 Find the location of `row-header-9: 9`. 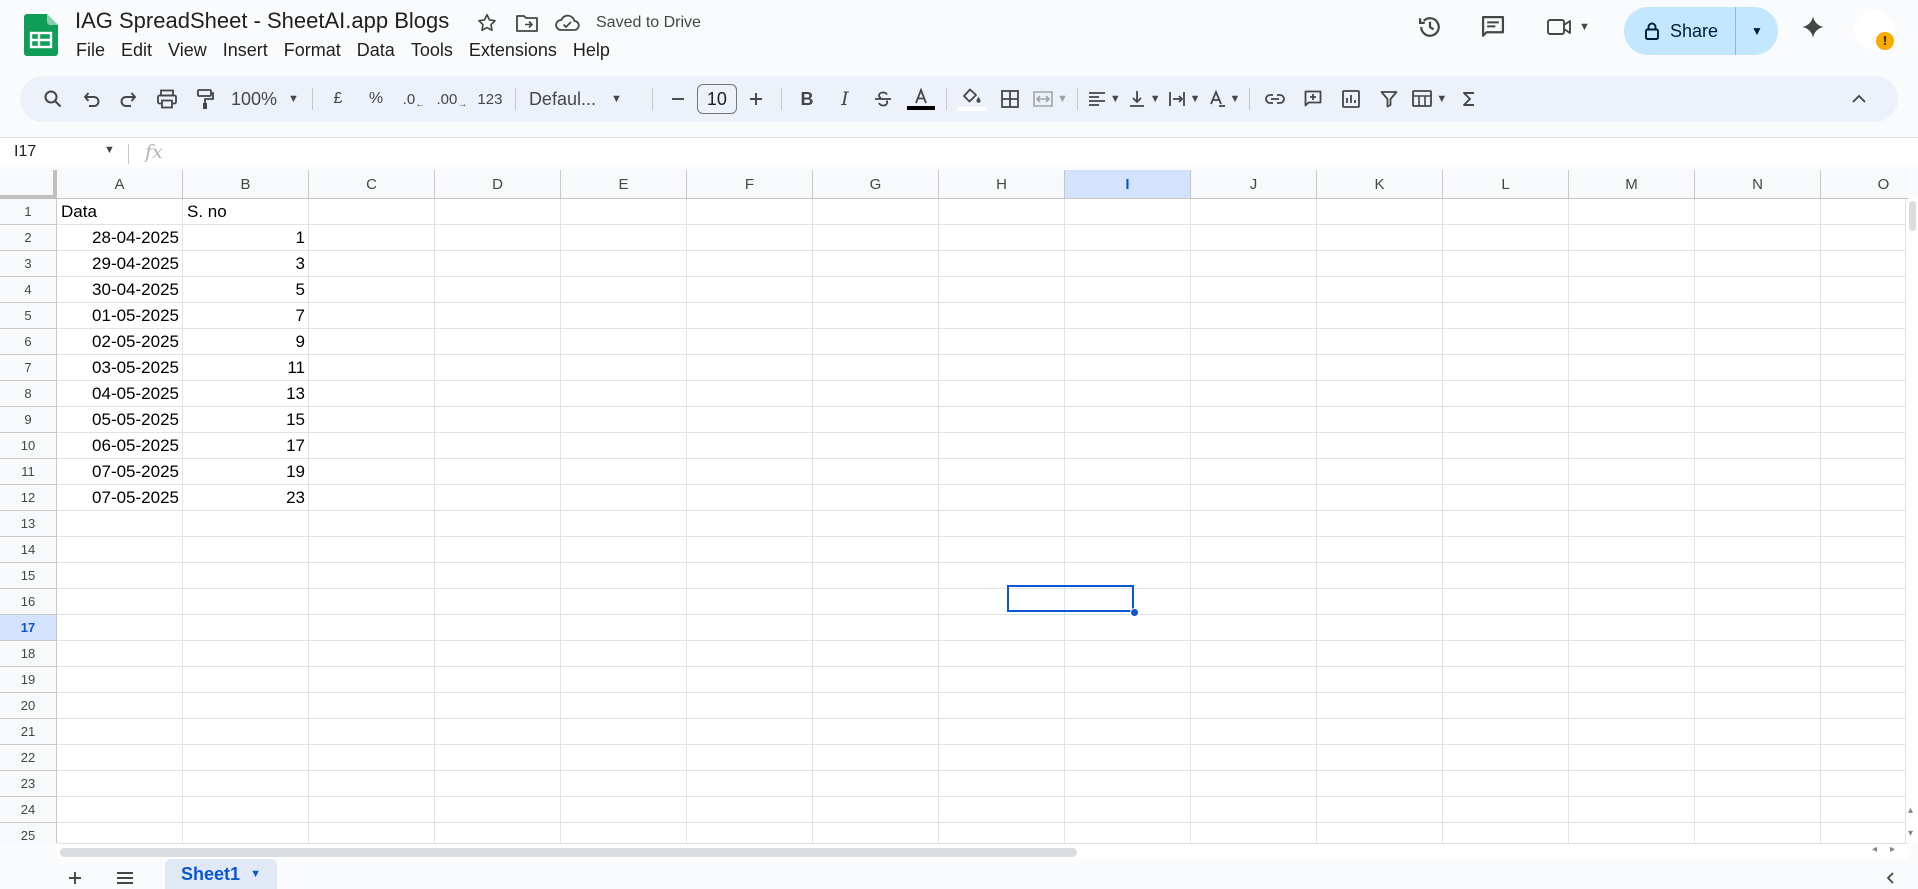

row-header-9: 9 is located at coordinates (28, 420).